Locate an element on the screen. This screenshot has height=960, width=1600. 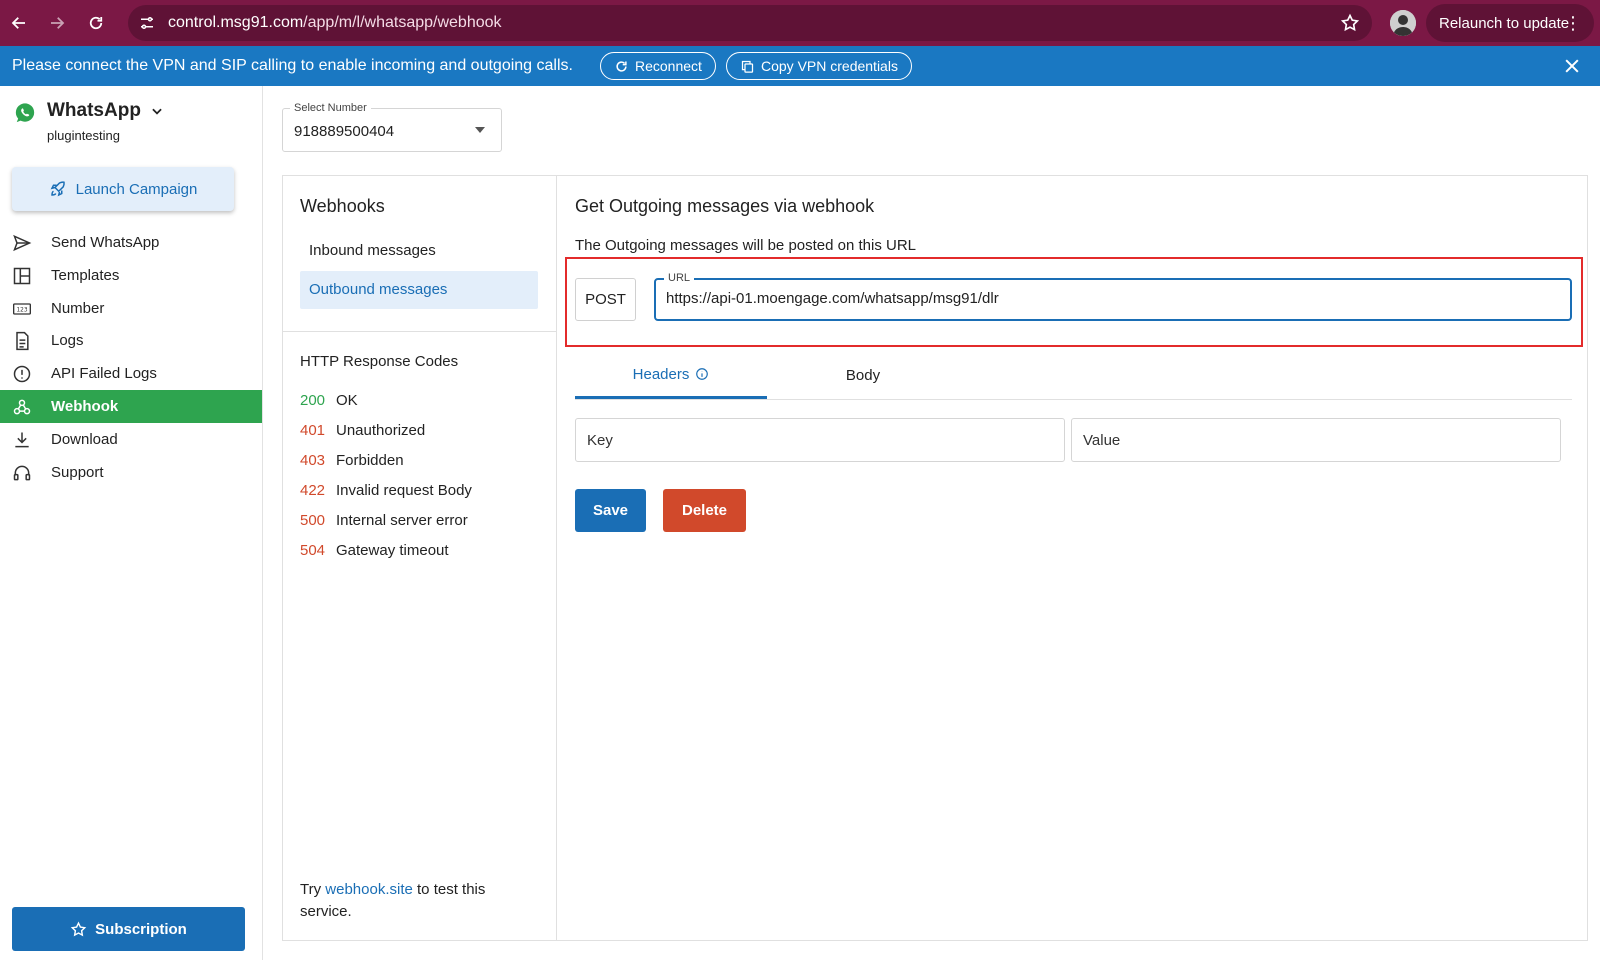
http-code-row: 403 Forbidden is located at coordinates (352, 460).